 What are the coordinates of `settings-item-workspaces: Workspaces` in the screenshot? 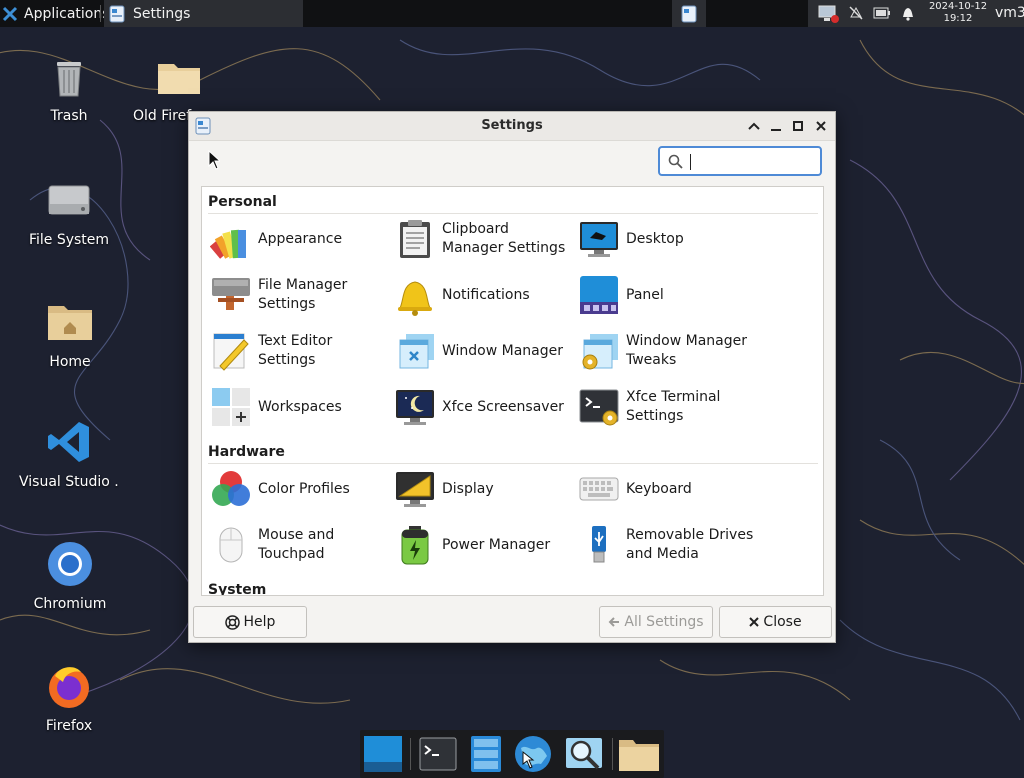 It's located at (300, 407).